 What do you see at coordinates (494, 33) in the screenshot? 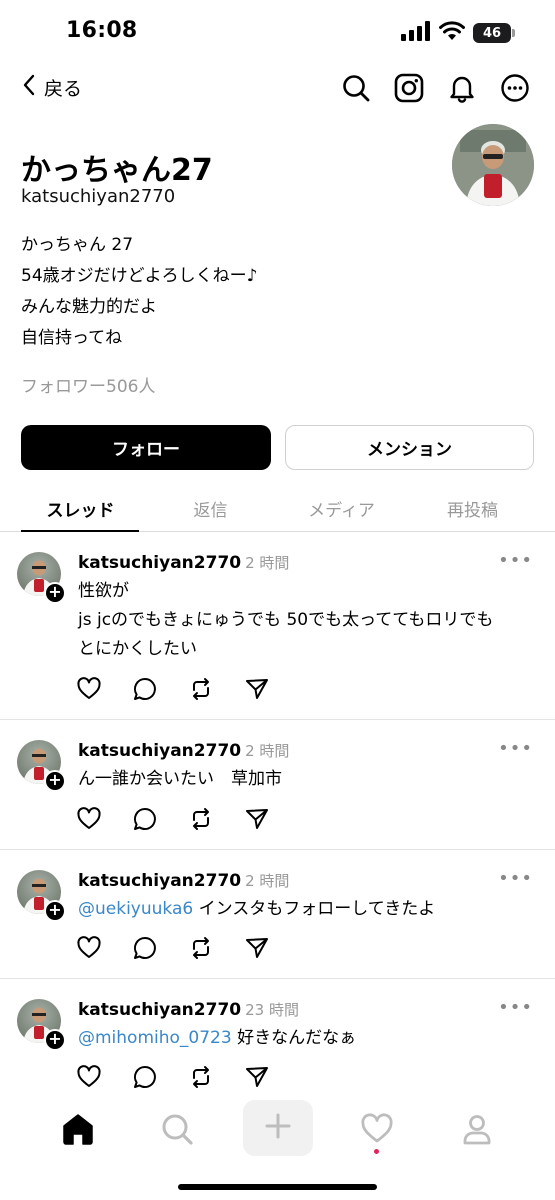
I see `battery-icon: 46` at bounding box center [494, 33].